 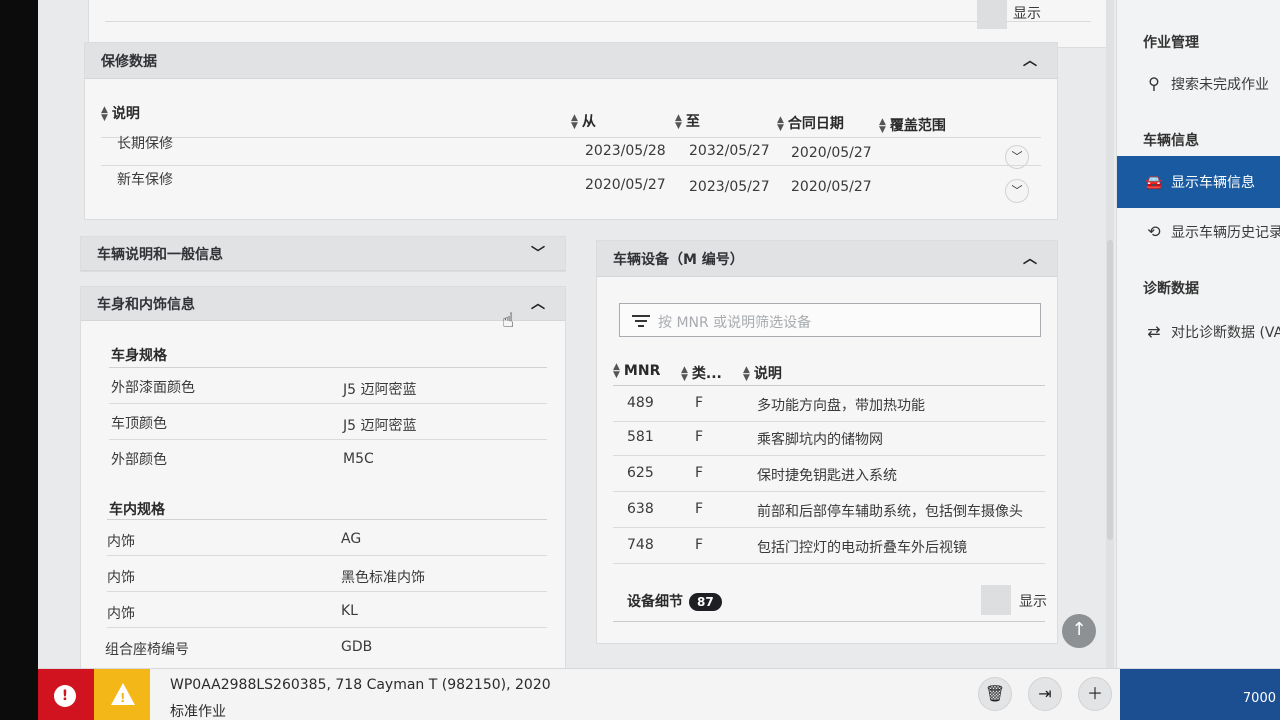 I want to click on col-to: ▲ ▼ 至, so click(x=687, y=121).